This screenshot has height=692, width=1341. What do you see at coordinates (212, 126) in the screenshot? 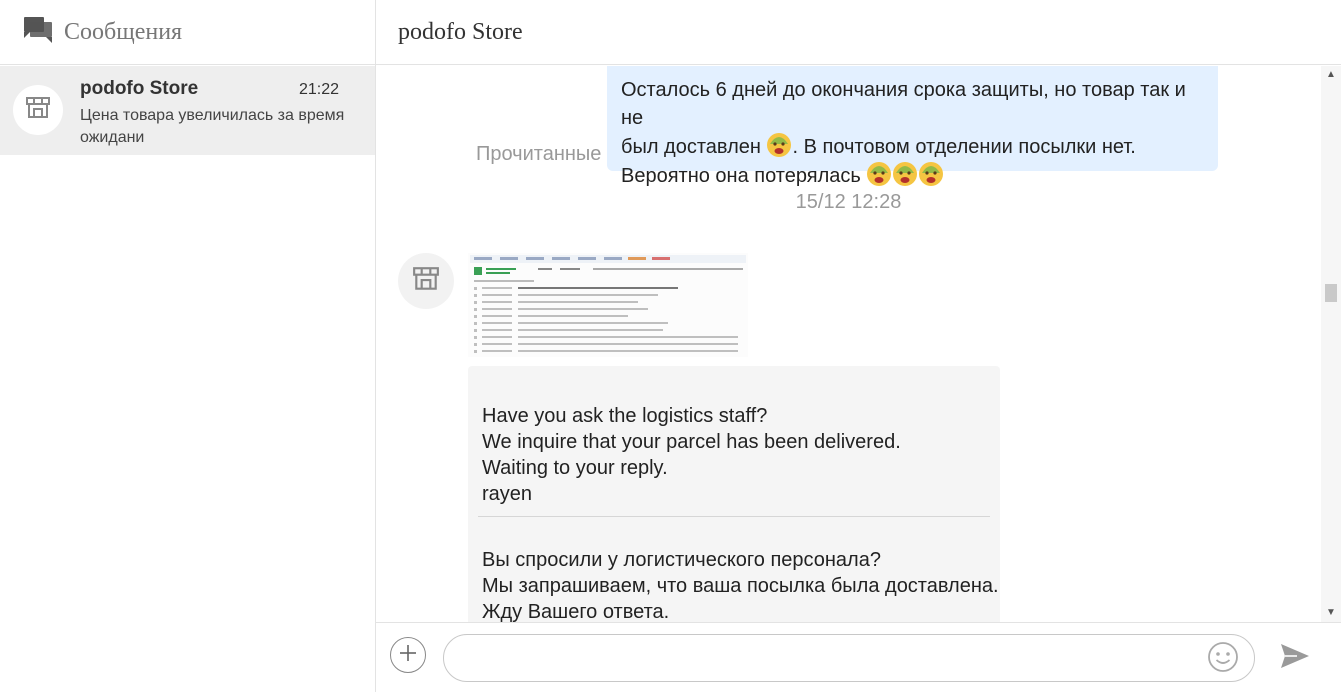
I see `conversation-preview: Цена товара увеличилась за время ожидани` at bounding box center [212, 126].